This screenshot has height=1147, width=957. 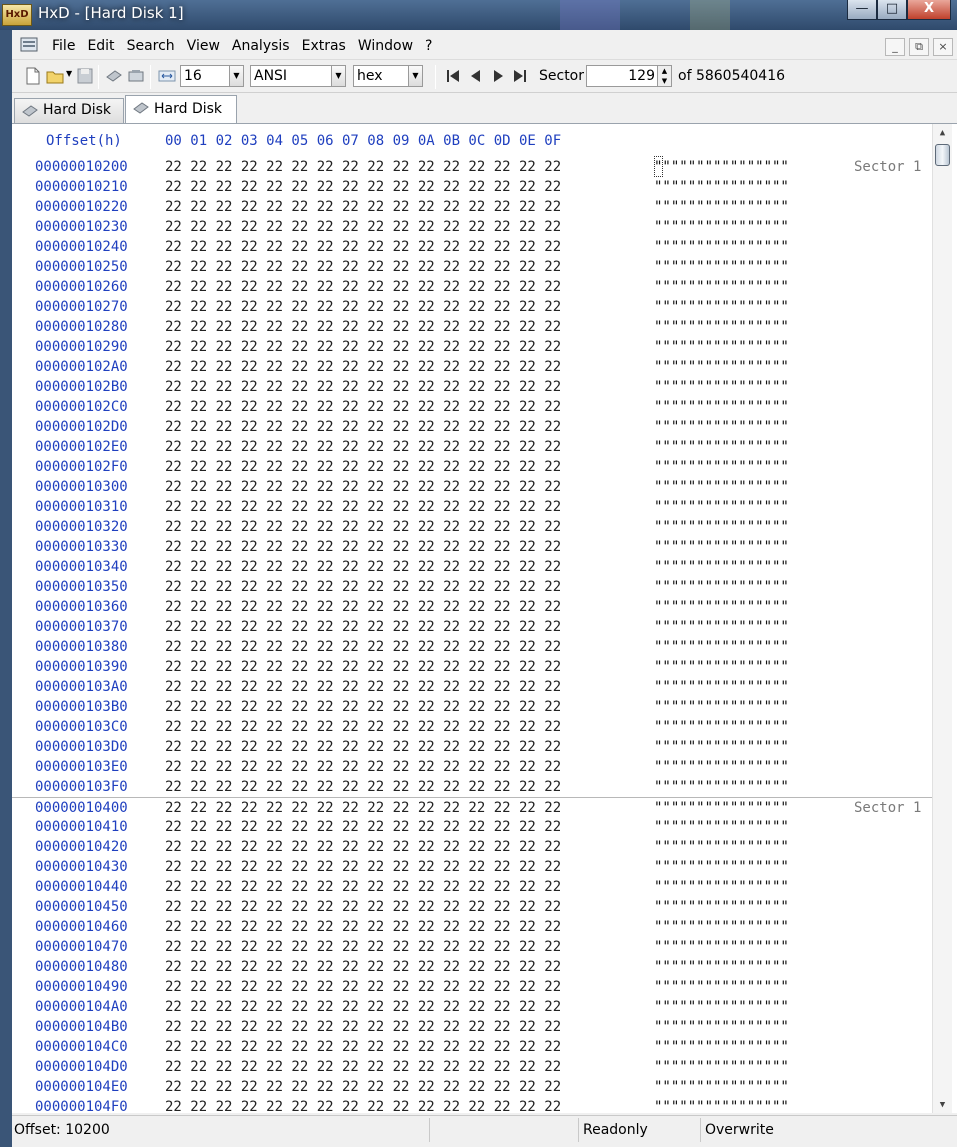 I want to click on previous-sector-icon, so click(x=476, y=76).